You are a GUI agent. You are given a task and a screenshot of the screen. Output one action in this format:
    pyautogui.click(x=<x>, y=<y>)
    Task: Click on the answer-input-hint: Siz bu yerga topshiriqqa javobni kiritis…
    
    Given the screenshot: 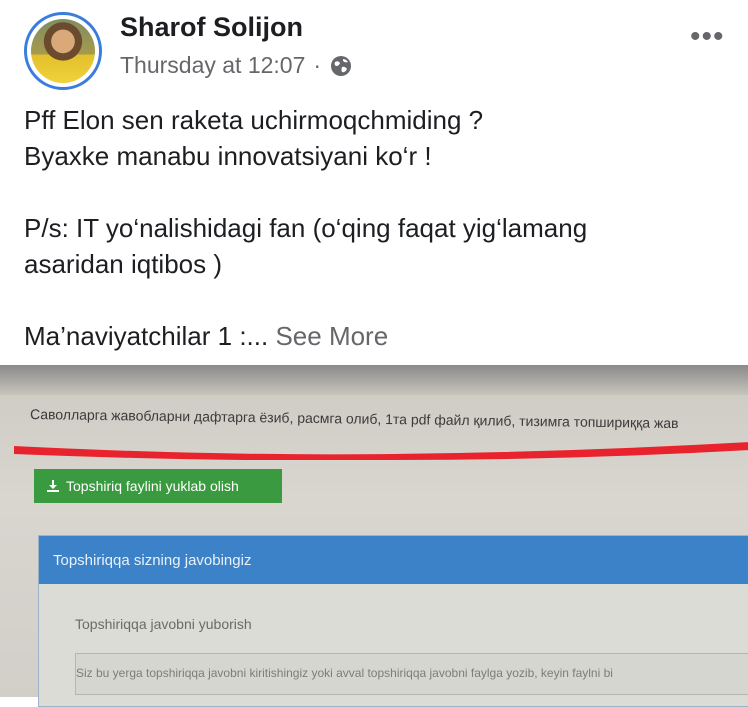 What is the action you would take?
    pyautogui.click(x=344, y=673)
    